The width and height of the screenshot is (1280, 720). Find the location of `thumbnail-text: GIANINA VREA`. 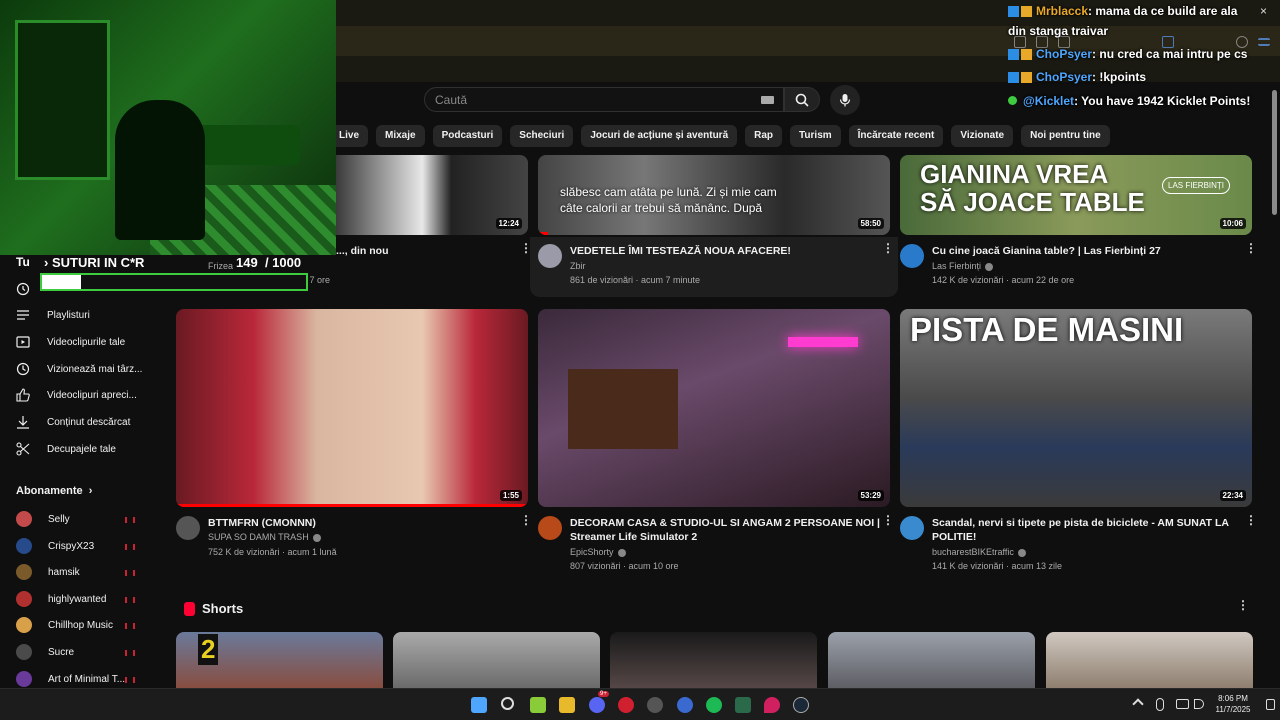

thumbnail-text: GIANINA VREA is located at coordinates (1014, 174).